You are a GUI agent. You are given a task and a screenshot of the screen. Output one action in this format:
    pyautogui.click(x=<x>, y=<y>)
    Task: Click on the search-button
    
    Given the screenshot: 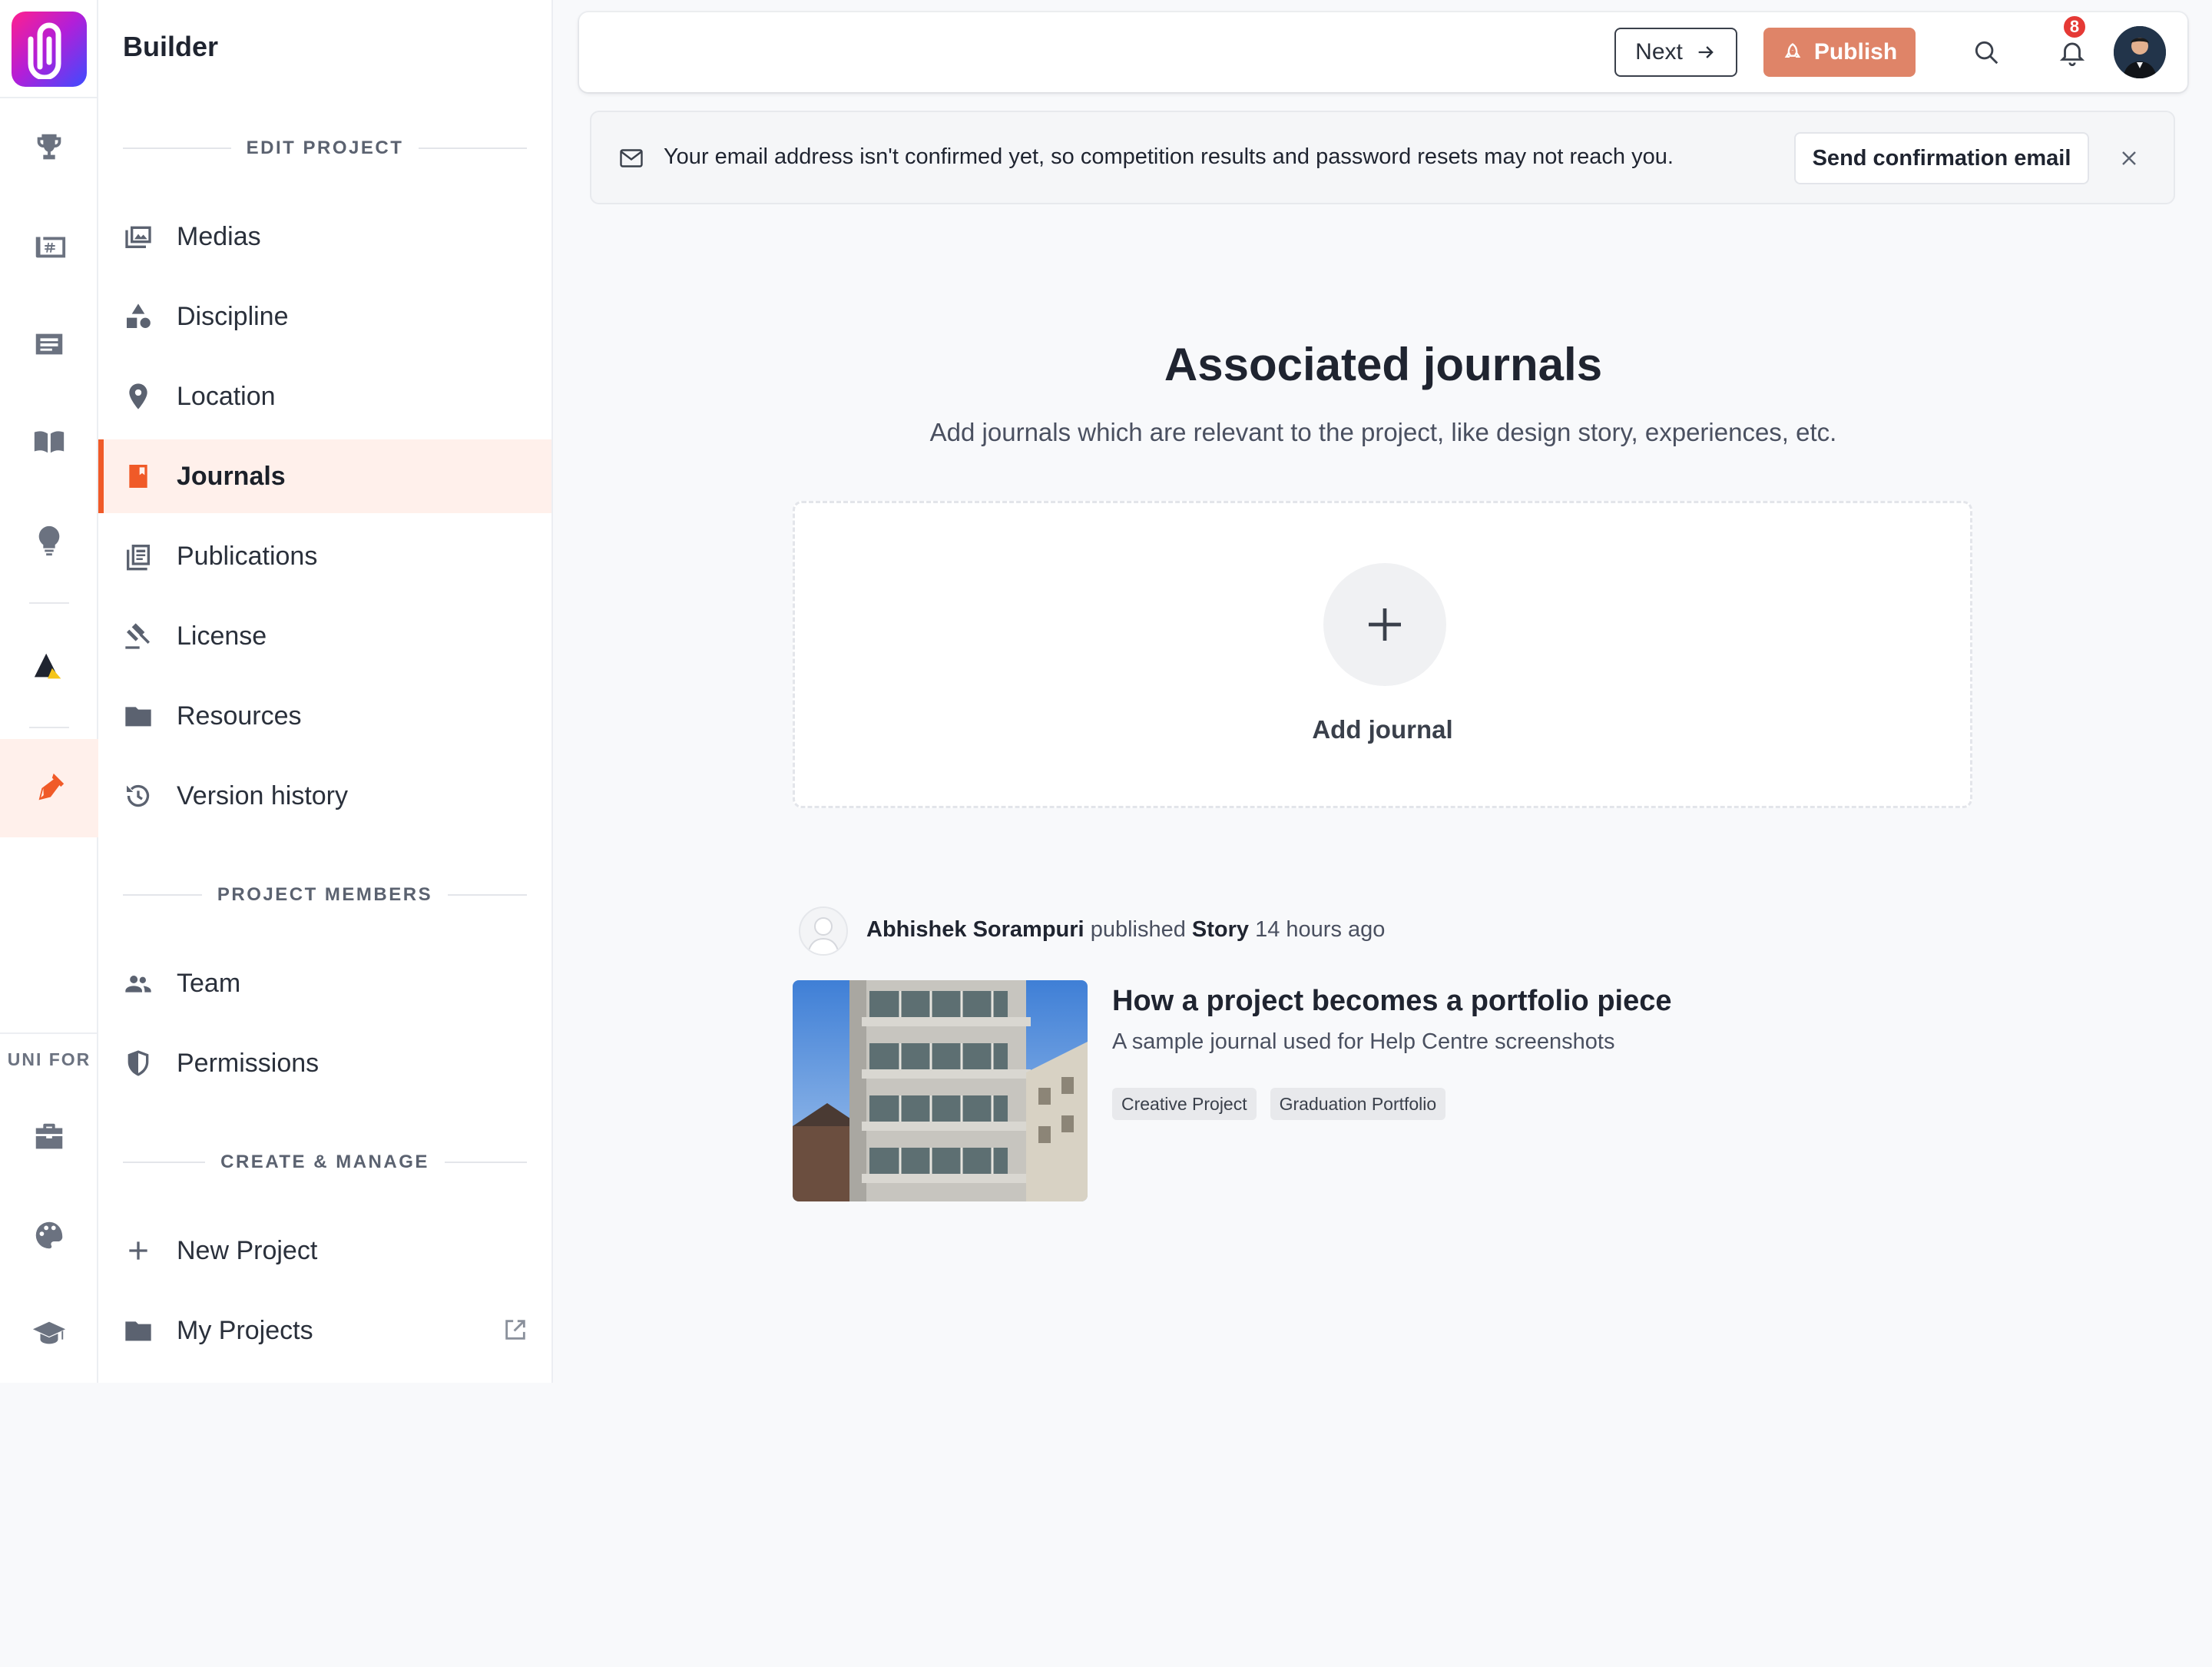 What is the action you would take?
    pyautogui.click(x=1986, y=52)
    